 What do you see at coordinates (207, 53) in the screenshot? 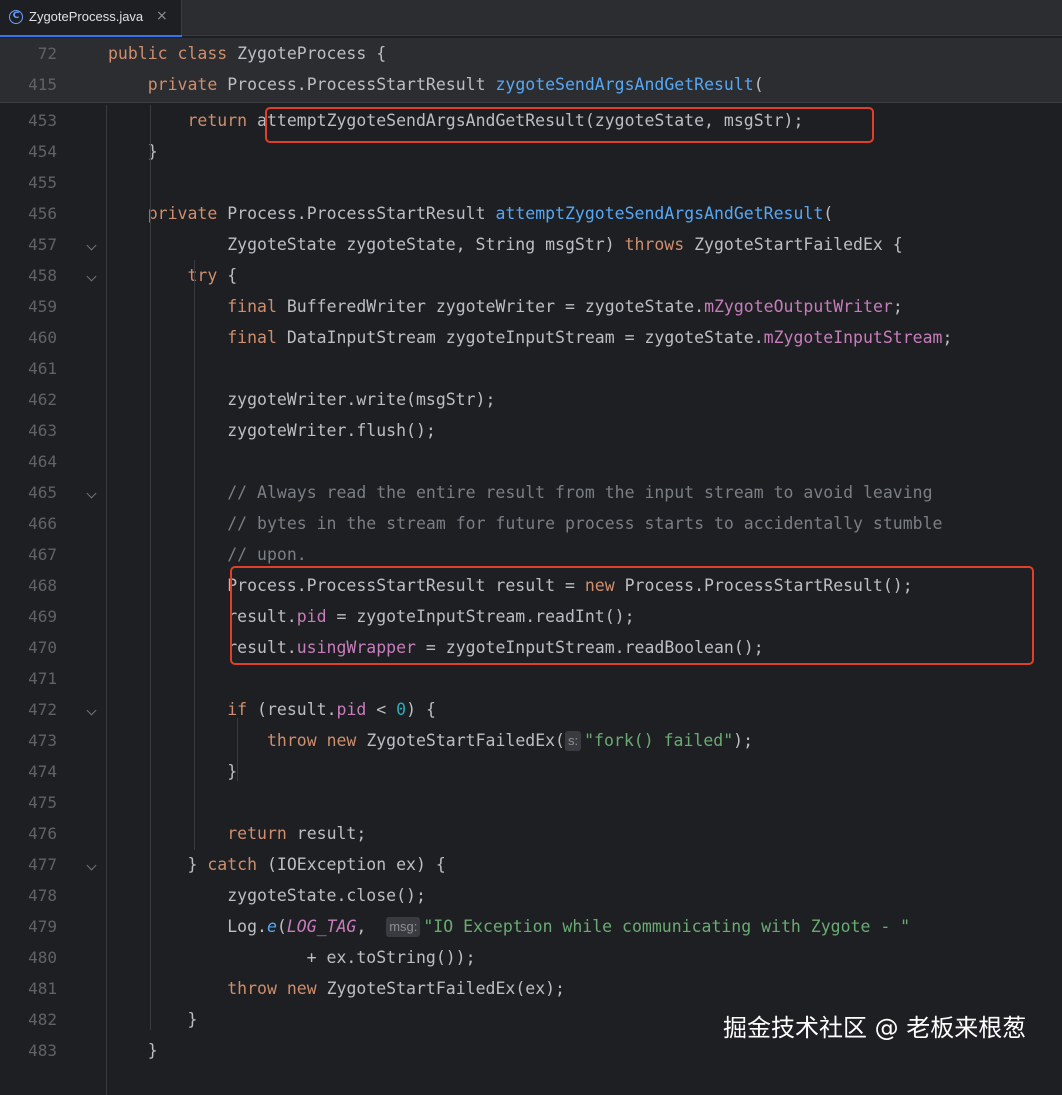
I see `code-token: class` at bounding box center [207, 53].